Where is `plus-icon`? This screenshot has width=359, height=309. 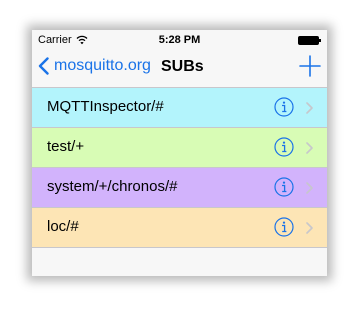
plus-icon is located at coordinates (310, 66).